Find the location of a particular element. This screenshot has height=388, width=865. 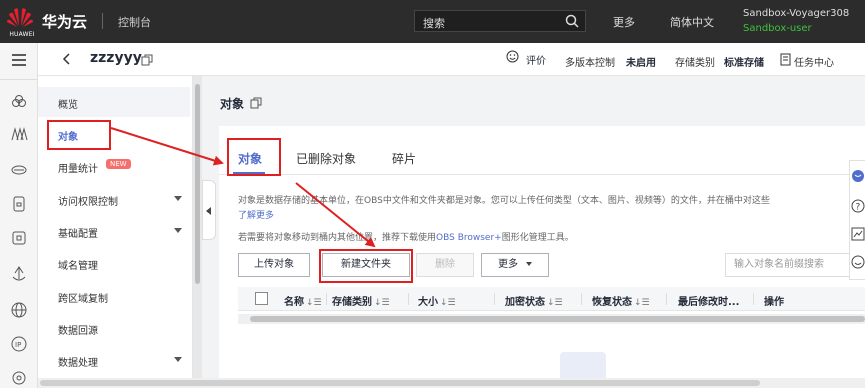

column-name: 名称 ↓☰ is located at coordinates (303, 300).